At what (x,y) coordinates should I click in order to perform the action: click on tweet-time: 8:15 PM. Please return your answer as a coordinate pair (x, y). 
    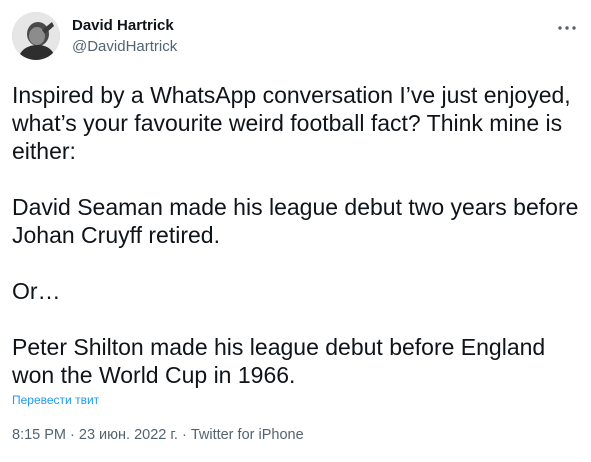
    Looking at the image, I should click on (39, 435).